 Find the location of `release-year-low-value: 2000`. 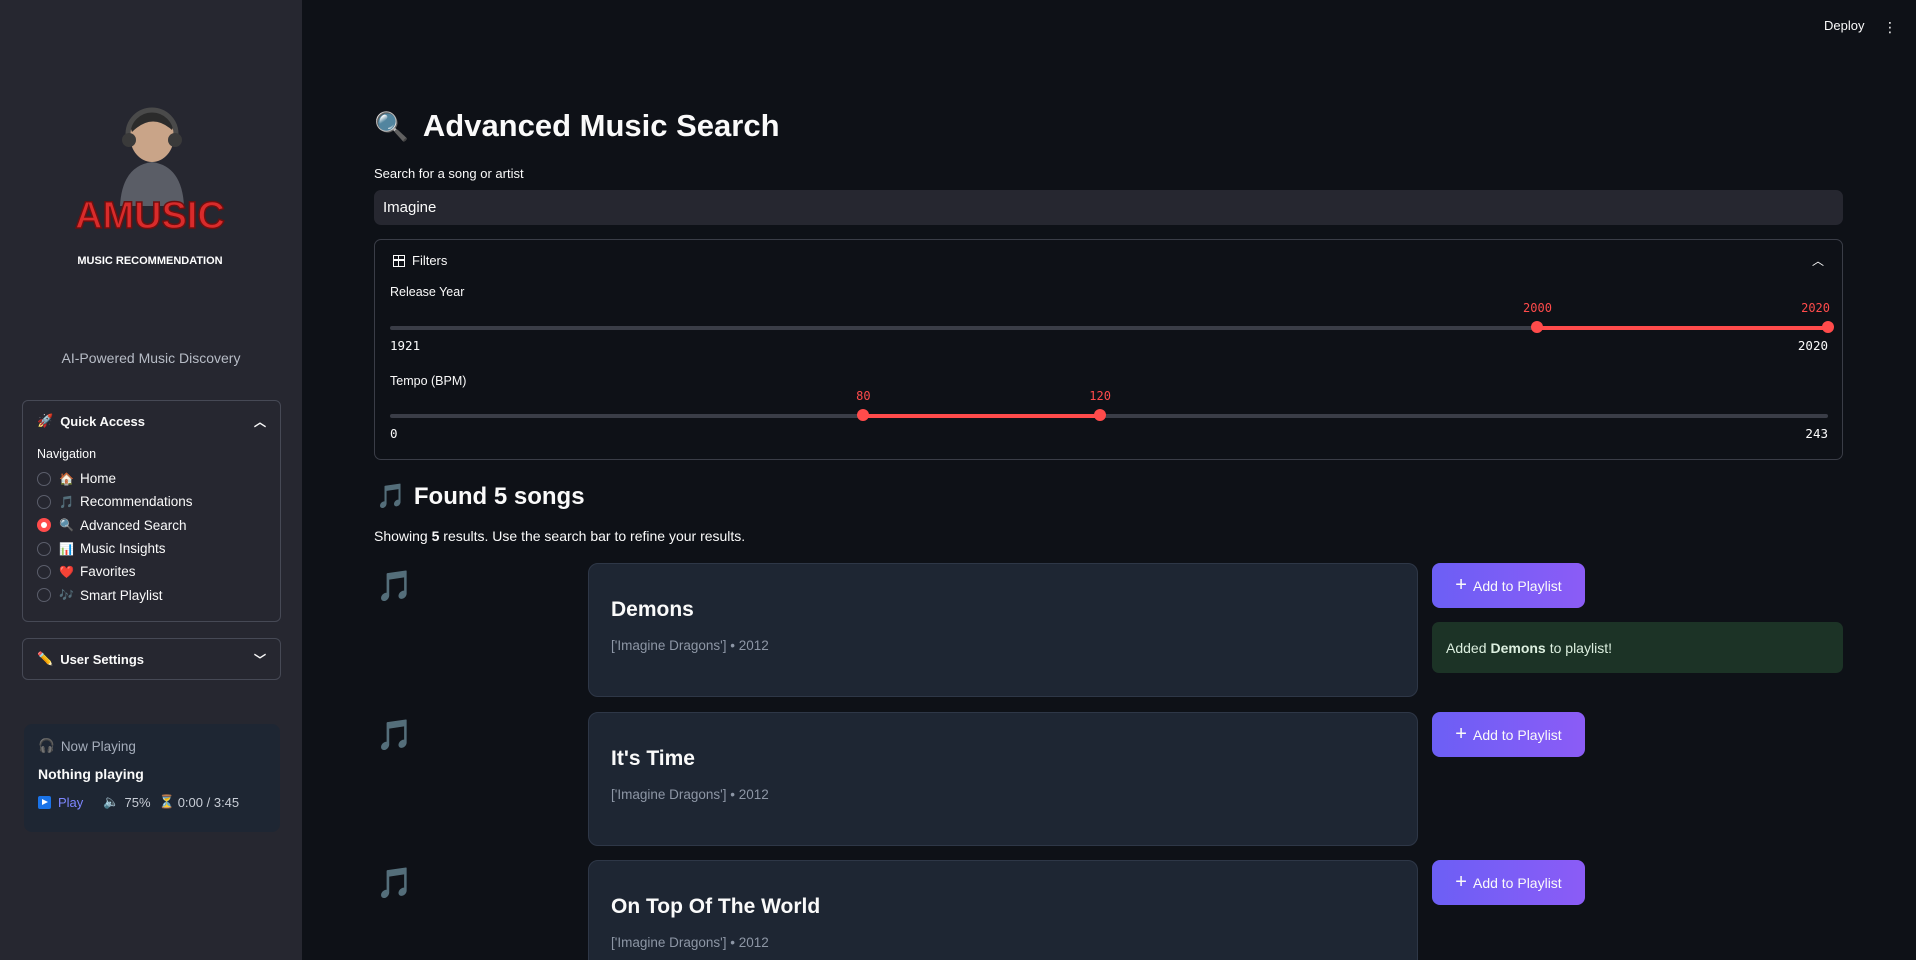

release-year-low-value: 2000 is located at coordinates (1537, 308).